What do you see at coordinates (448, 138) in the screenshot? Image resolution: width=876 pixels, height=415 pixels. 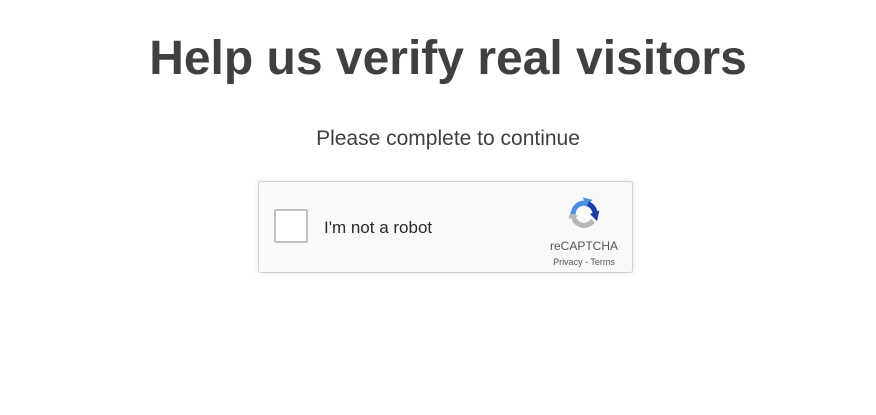 I see `page-subtitle: Please complete to continue` at bounding box center [448, 138].